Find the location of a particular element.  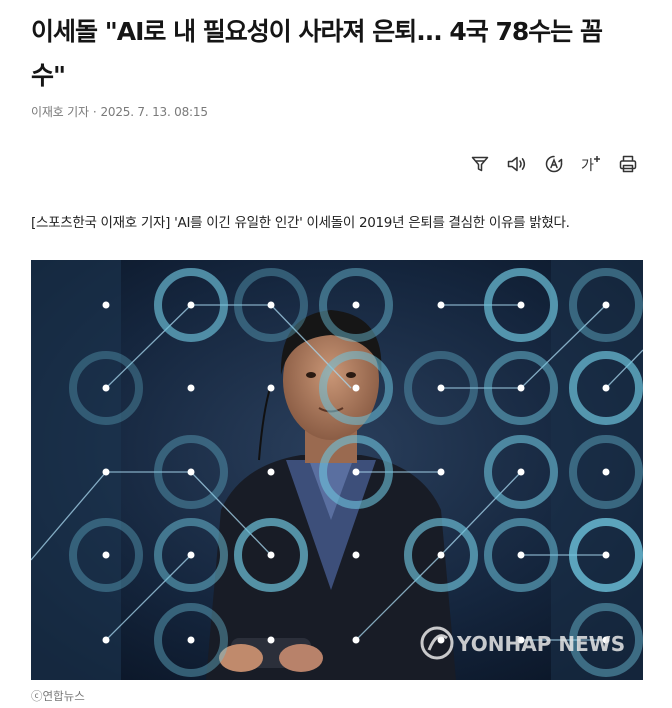

reporter-name: 이재호 기자 is located at coordinates (60, 112).